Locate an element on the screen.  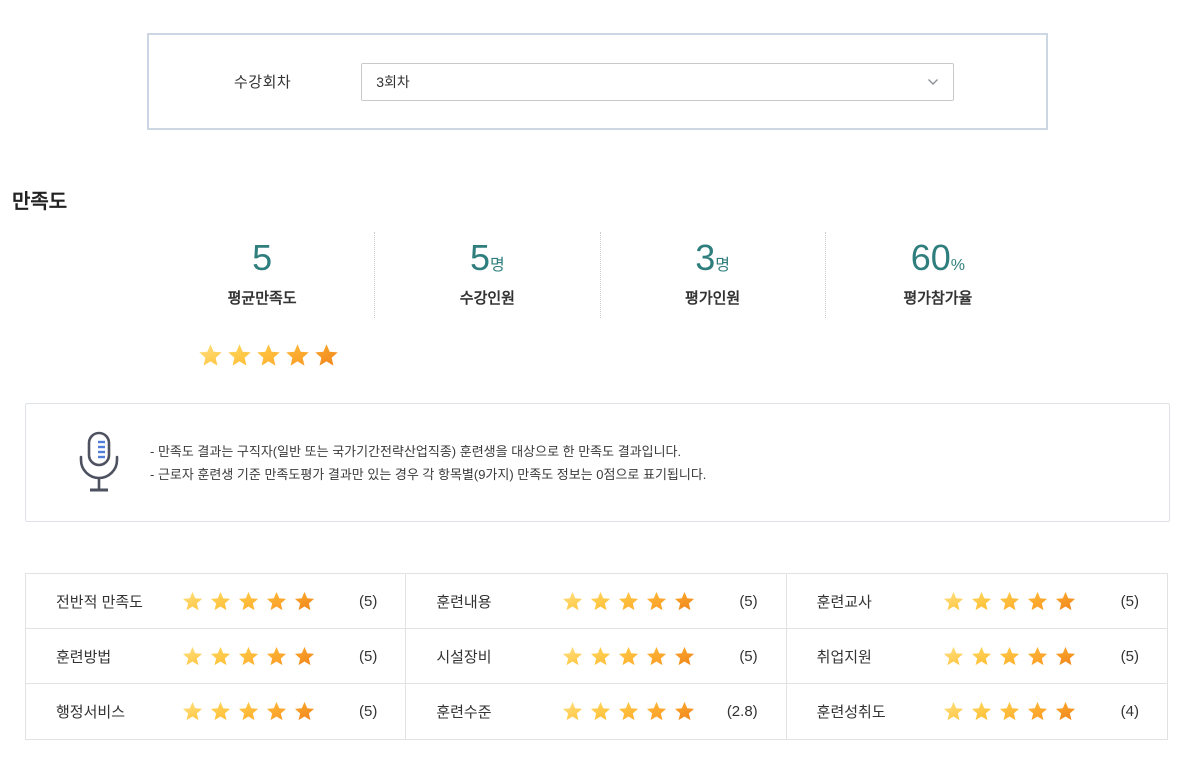
stats-bar: 5 평균만족도 5명 수강인원 3명 평가인원 60% 평가참가율 is located at coordinates (600, 275).